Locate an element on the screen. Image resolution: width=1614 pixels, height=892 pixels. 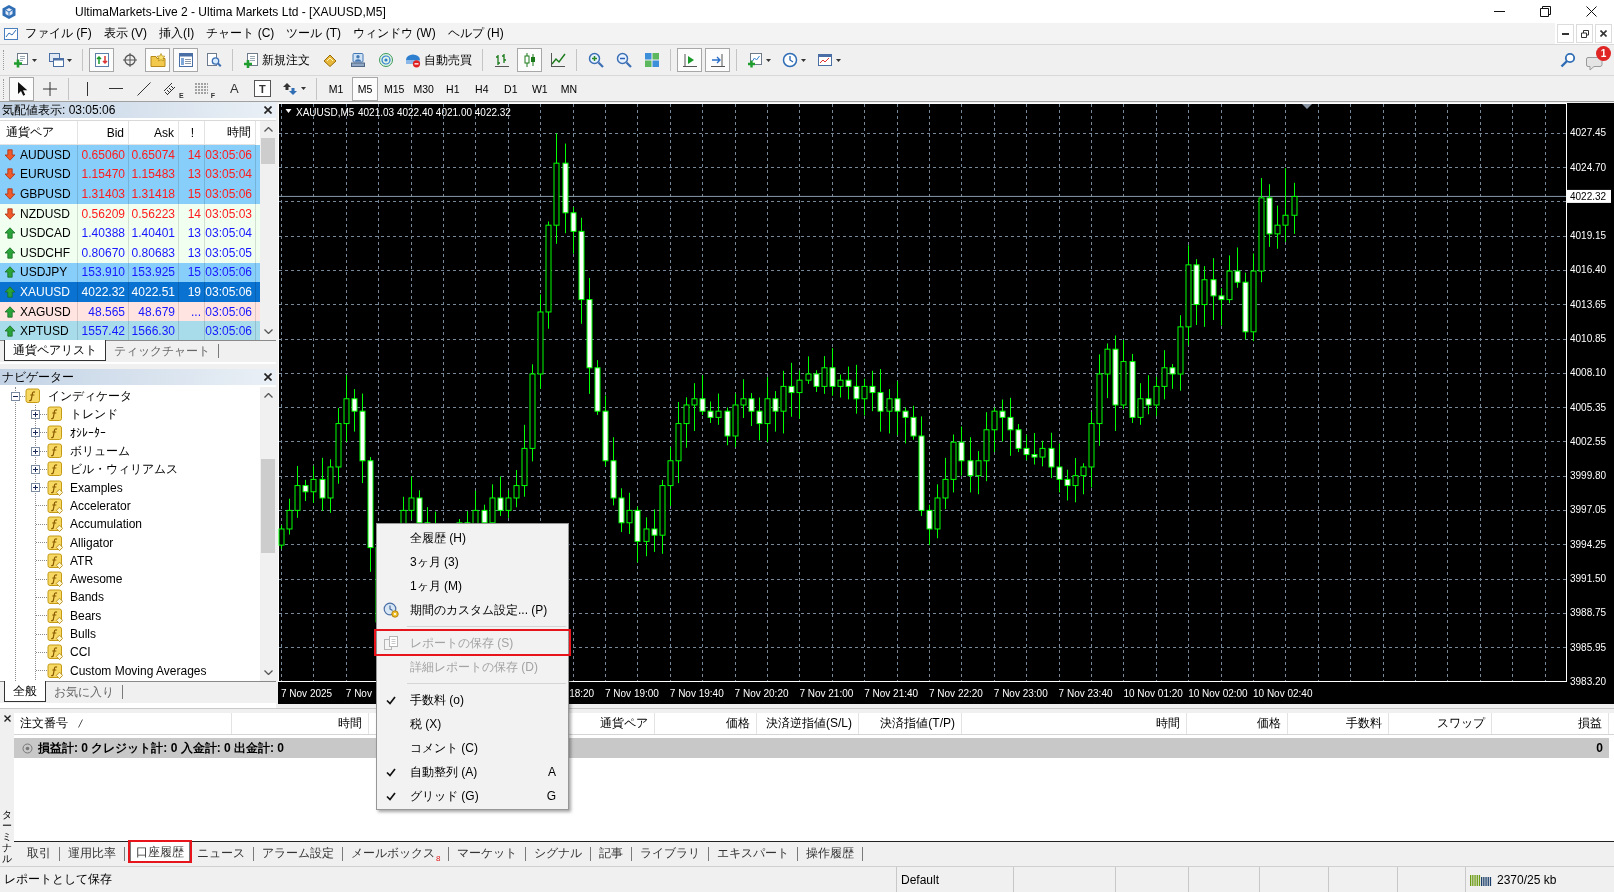
tree-item: Custom Moving Averages is located at coordinates (128, 670).